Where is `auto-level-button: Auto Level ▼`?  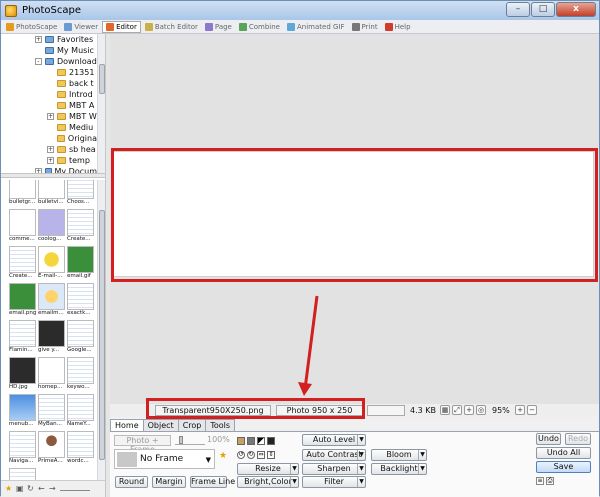 auto-level-button: Auto Level ▼ is located at coordinates (334, 440).